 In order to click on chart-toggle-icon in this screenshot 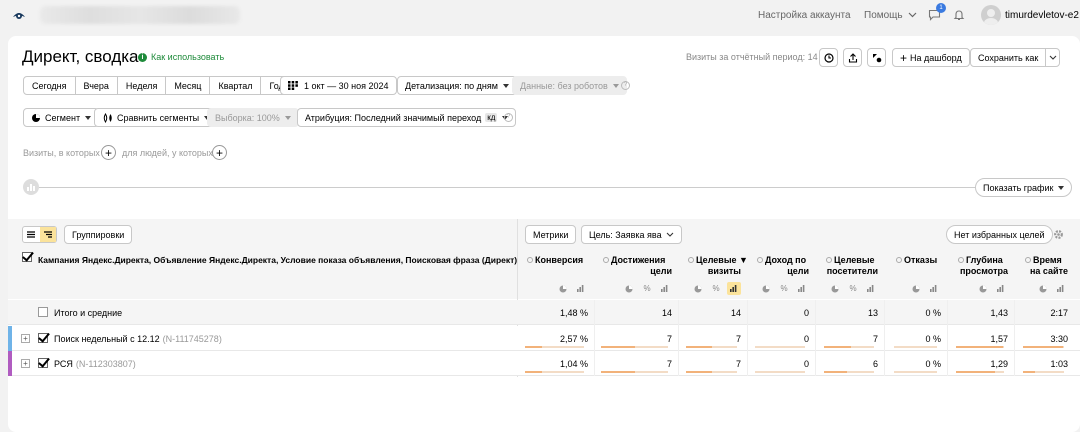, I will do `click(31, 187)`.